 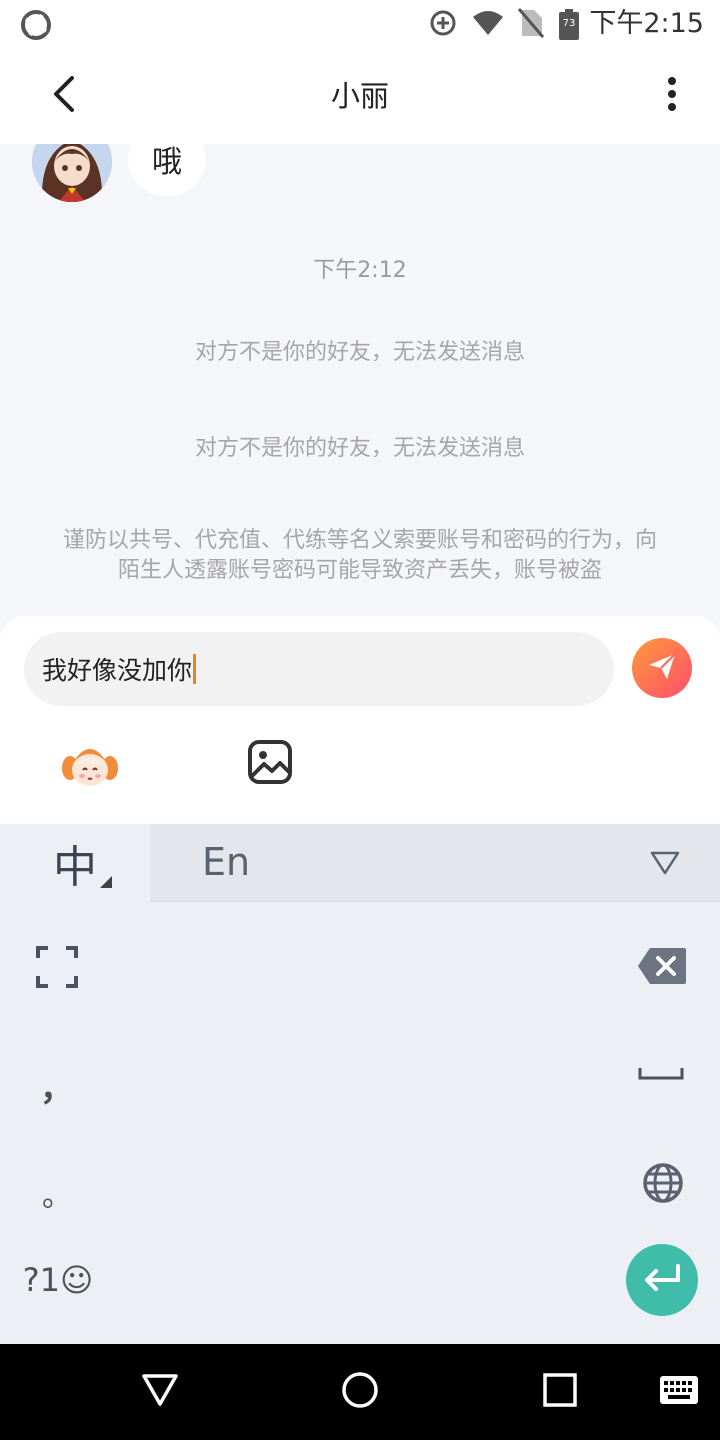 I want to click on status-bar: 73 下午2:15, so click(x=360, y=24).